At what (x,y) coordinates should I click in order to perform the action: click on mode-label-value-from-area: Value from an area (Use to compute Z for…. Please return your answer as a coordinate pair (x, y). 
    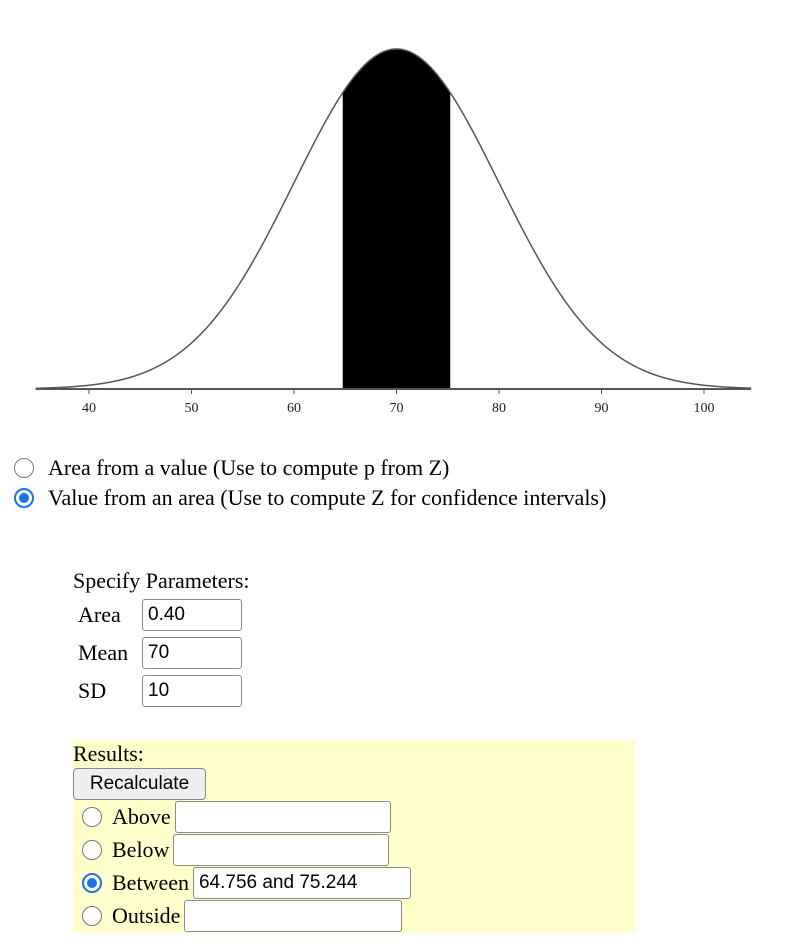
    Looking at the image, I should click on (327, 497).